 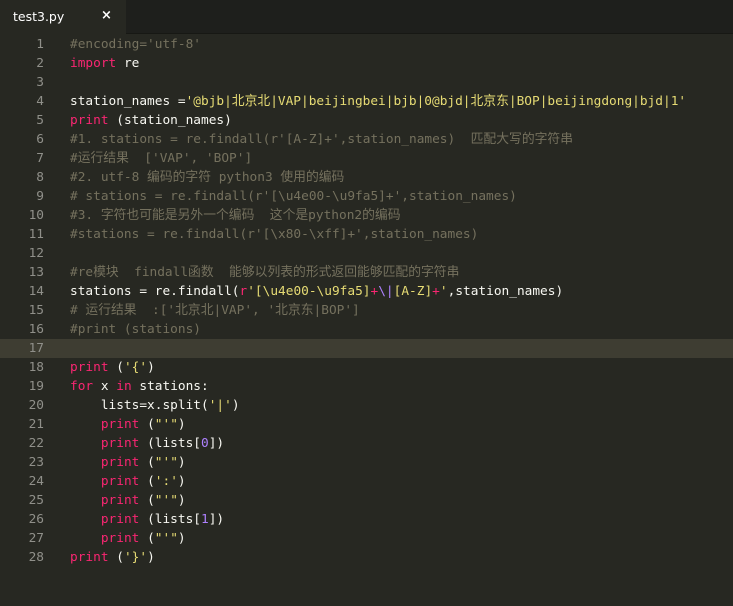 What do you see at coordinates (106, 15) in the screenshot?
I see `close-icon: ×` at bounding box center [106, 15].